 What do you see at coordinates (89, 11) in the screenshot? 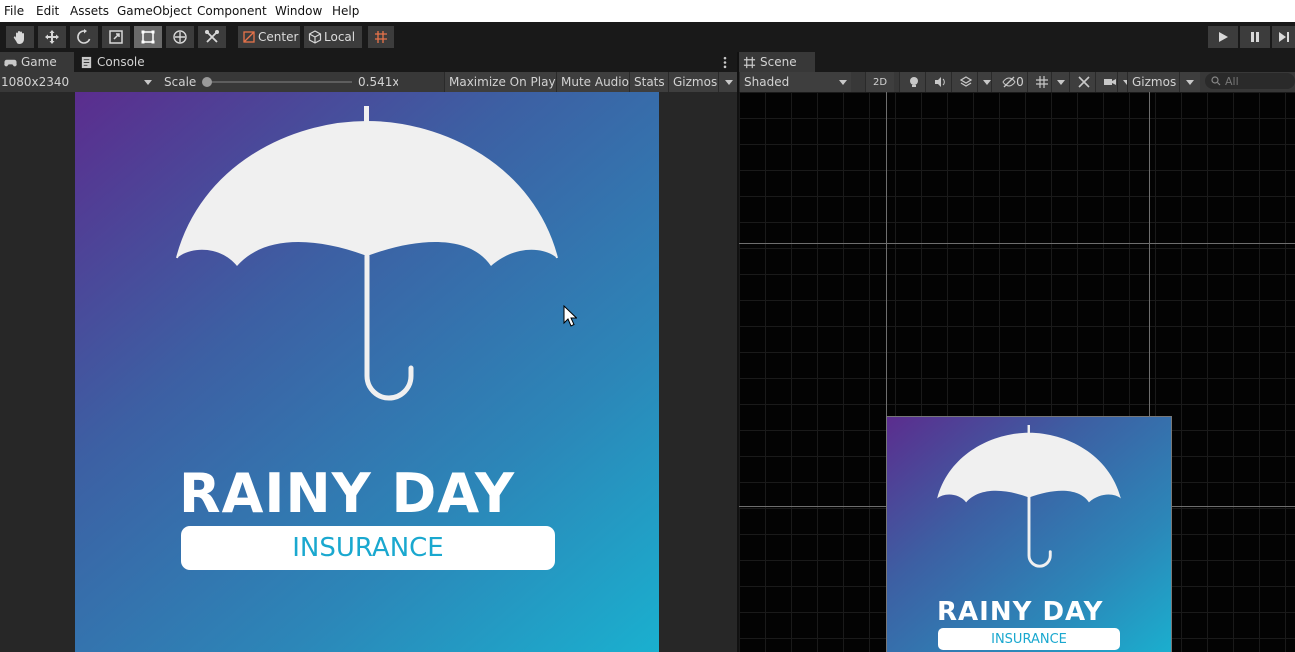
I see `menu-assets: Assets` at bounding box center [89, 11].